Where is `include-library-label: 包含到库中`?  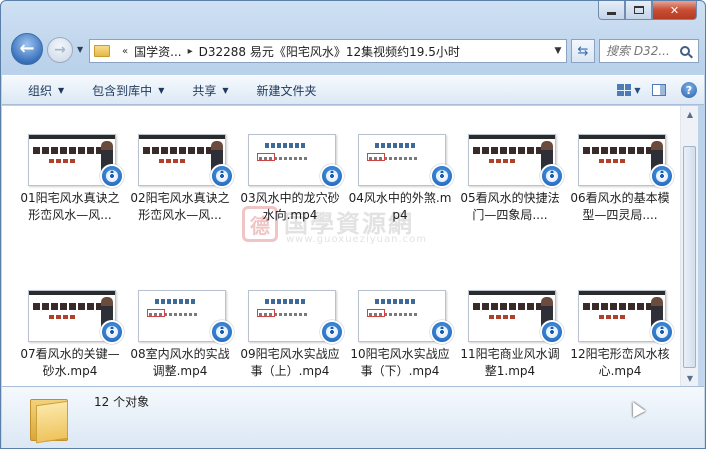
include-library-label: 包含到库中 is located at coordinates (122, 90).